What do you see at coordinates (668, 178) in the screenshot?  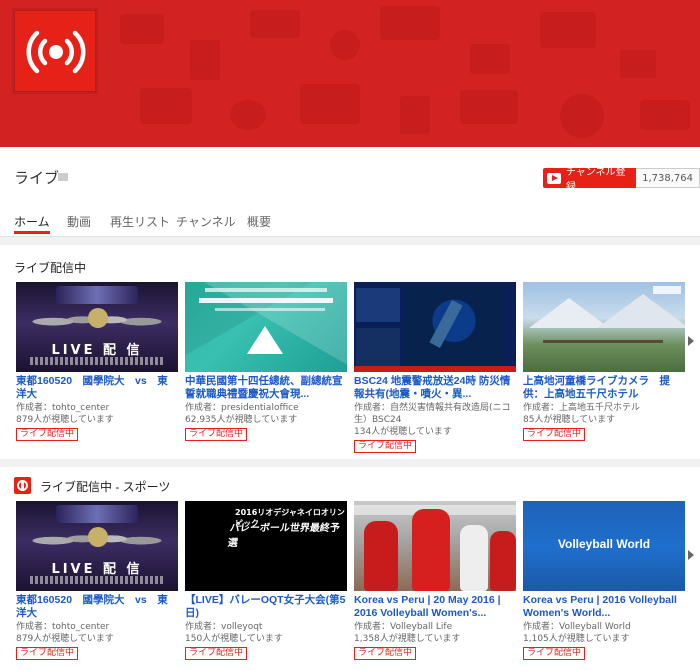 I see `subscriber-count: 1,738,764` at bounding box center [668, 178].